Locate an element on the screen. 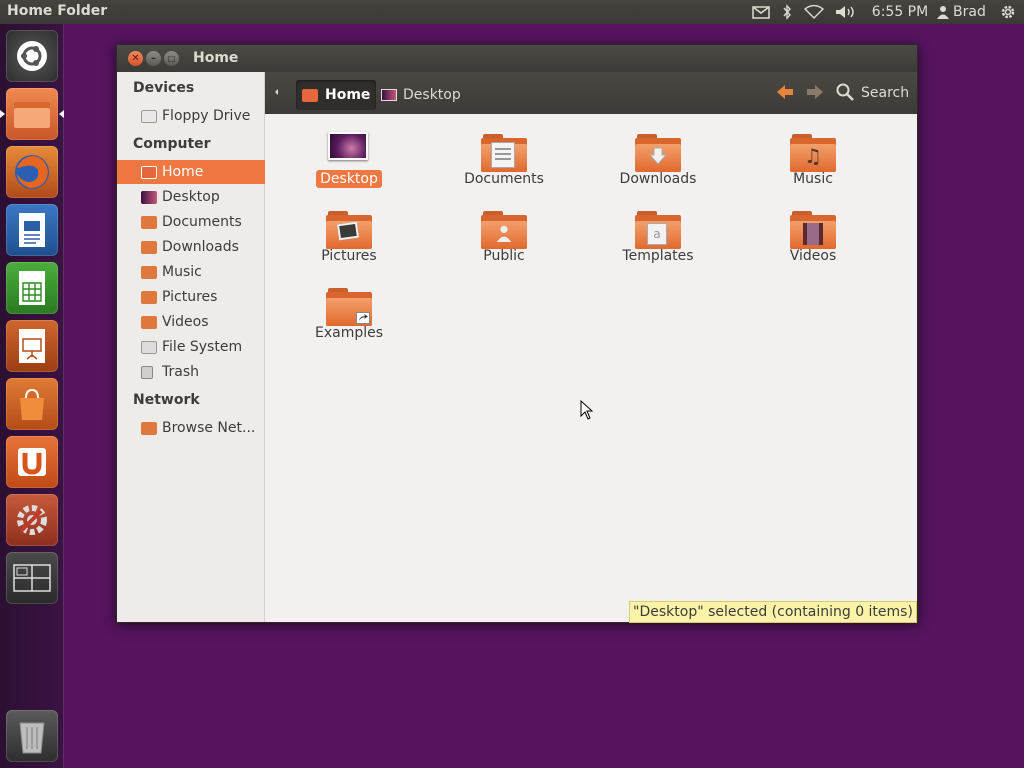 Image resolution: width=1024 pixels, height=768 pixels. ubuntu-one-icon is located at coordinates (32, 462).